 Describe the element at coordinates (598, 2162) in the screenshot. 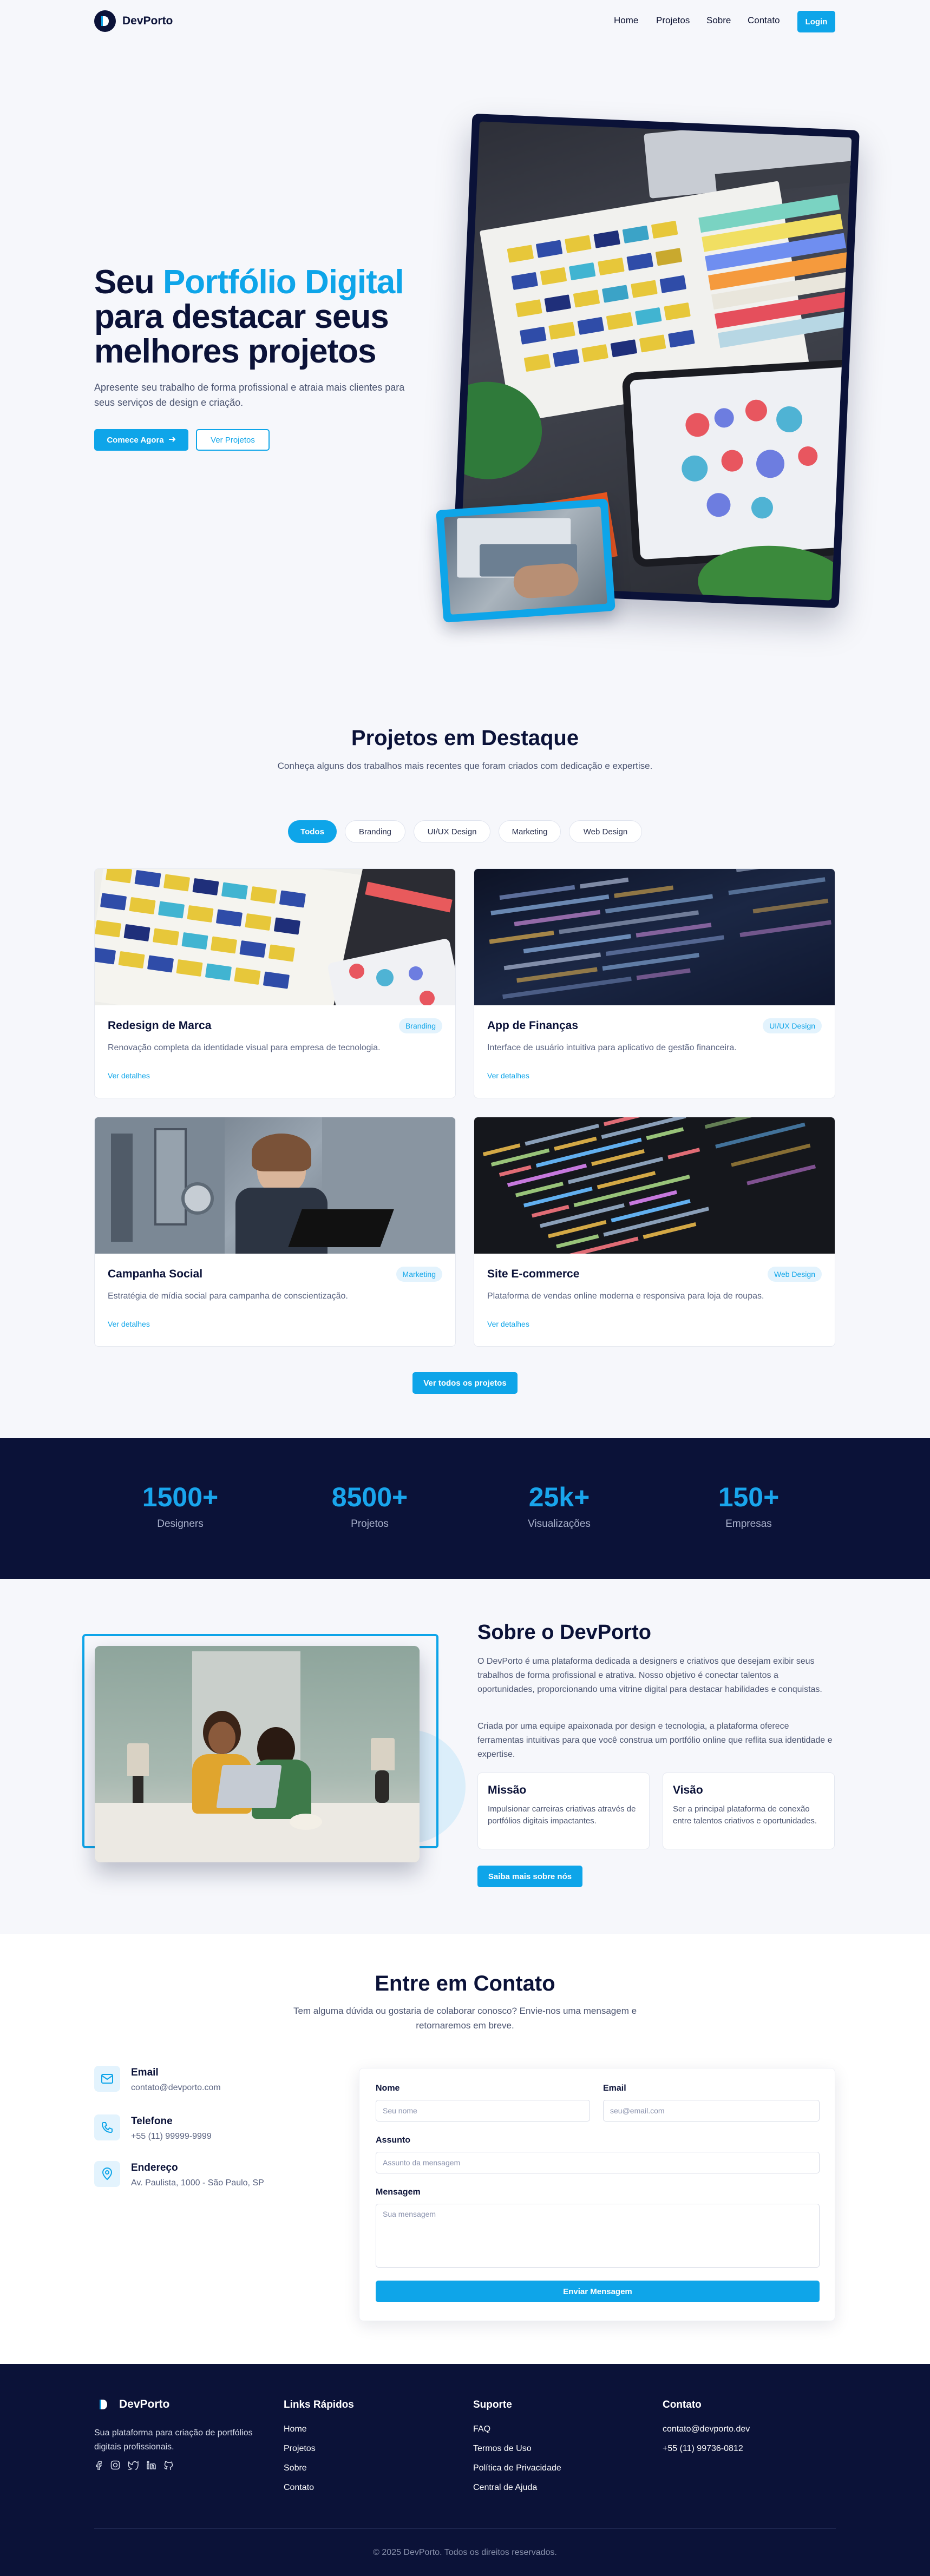

I see `subject-input` at that location.